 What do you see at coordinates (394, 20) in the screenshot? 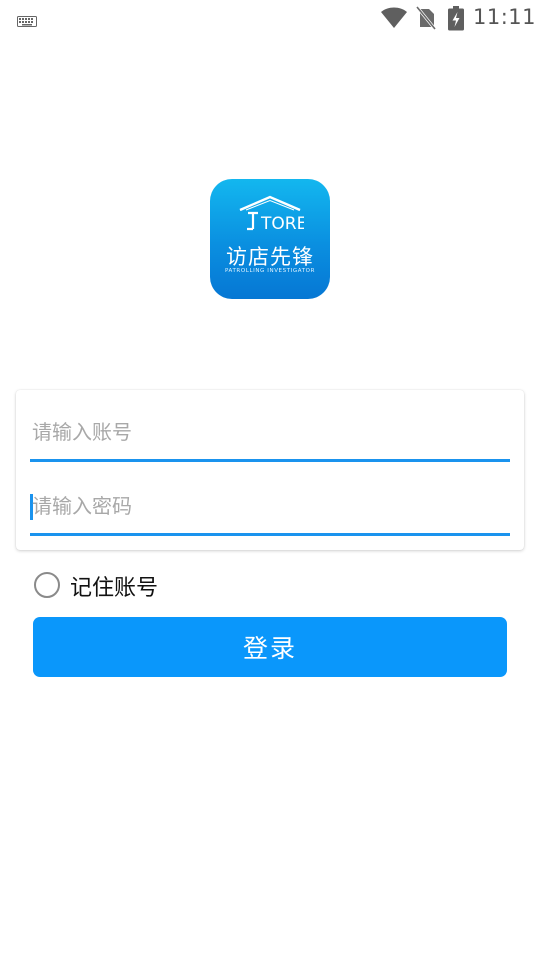
I see `wifi-icon` at bounding box center [394, 20].